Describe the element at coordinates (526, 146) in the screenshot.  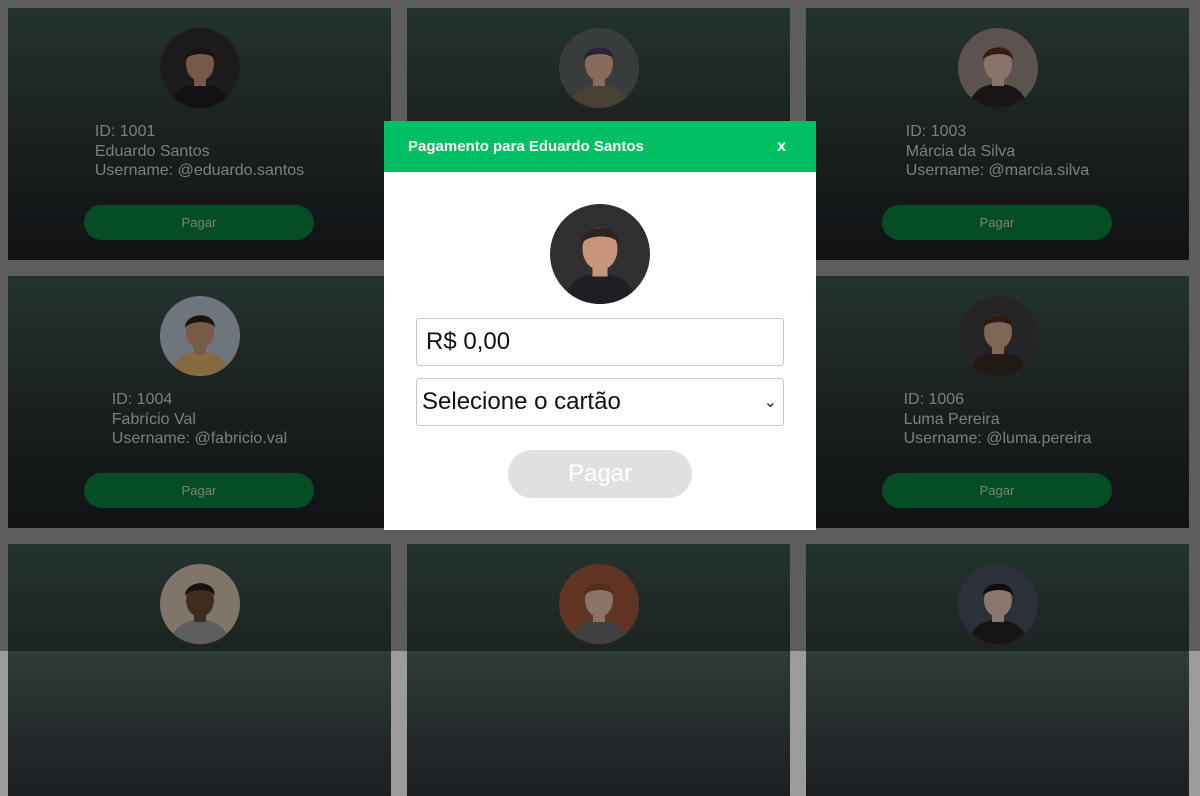
I see `modal-title: Pagamento para Eduardo Santos` at that location.